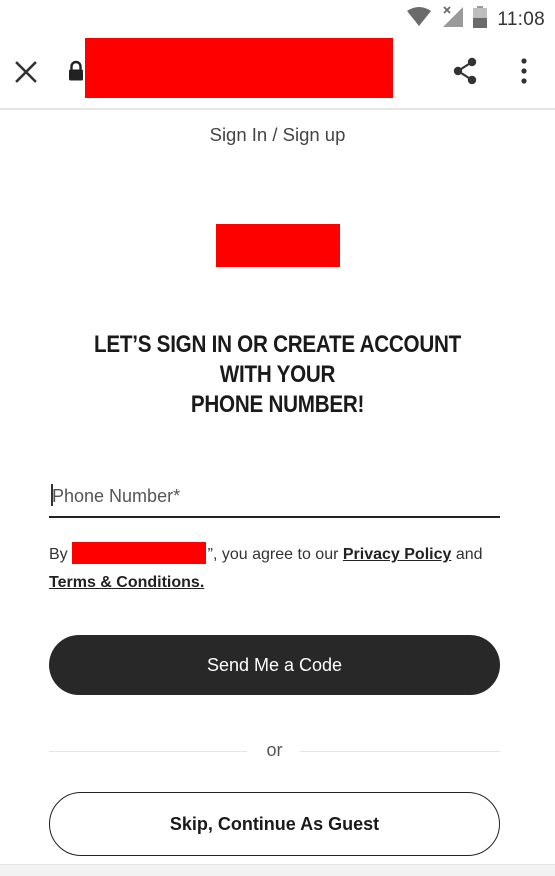 The height and width of the screenshot is (876, 555). I want to click on status-icons: 11:08, so click(476, 19).